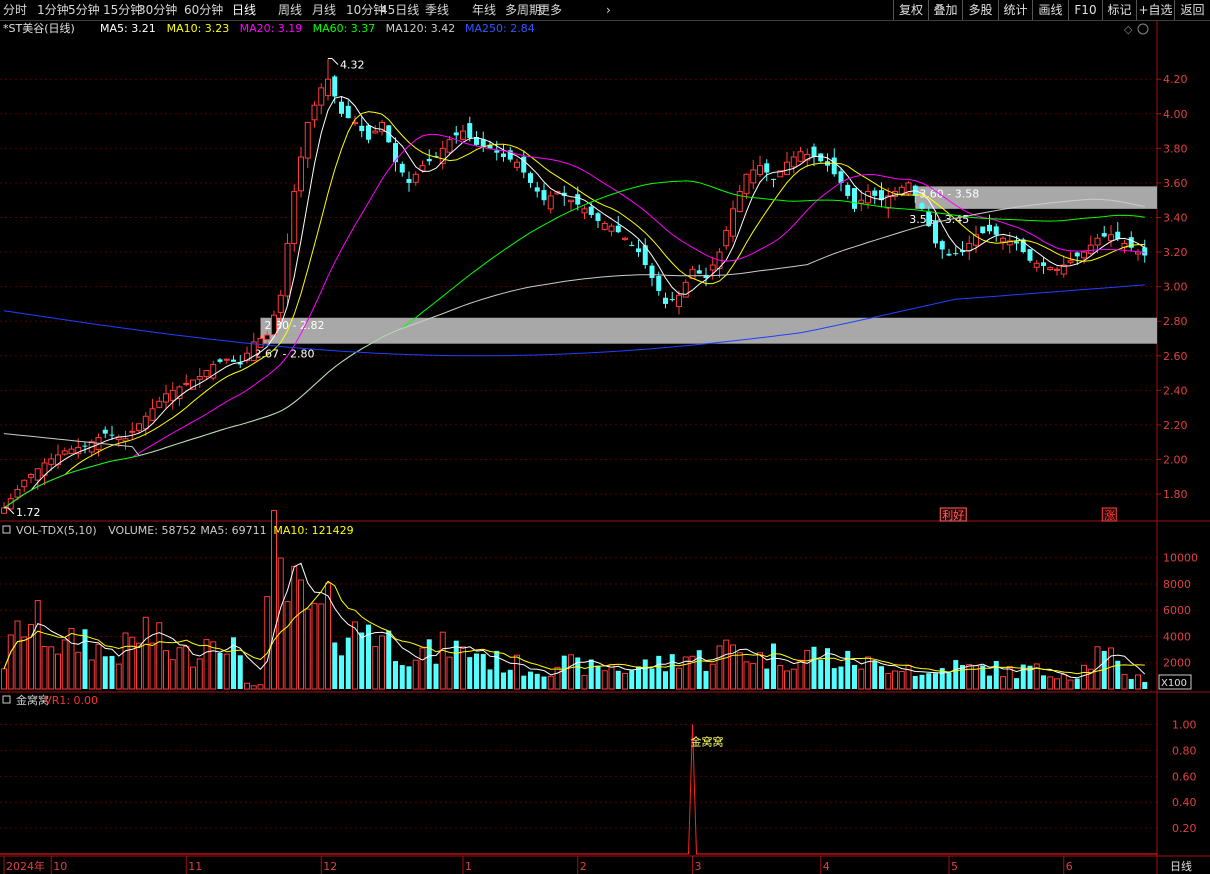  I want to click on toolbar-button-2: 多股, so click(980, 10).